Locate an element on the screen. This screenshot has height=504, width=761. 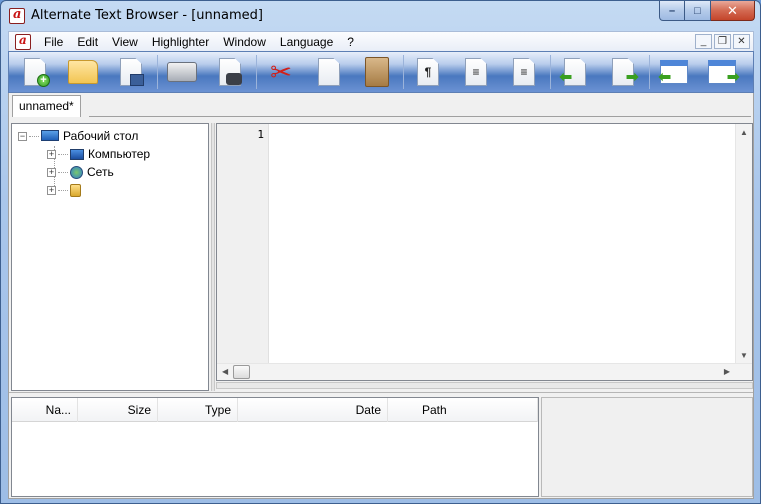
maximize-button: □ is located at coordinates (698, 11).